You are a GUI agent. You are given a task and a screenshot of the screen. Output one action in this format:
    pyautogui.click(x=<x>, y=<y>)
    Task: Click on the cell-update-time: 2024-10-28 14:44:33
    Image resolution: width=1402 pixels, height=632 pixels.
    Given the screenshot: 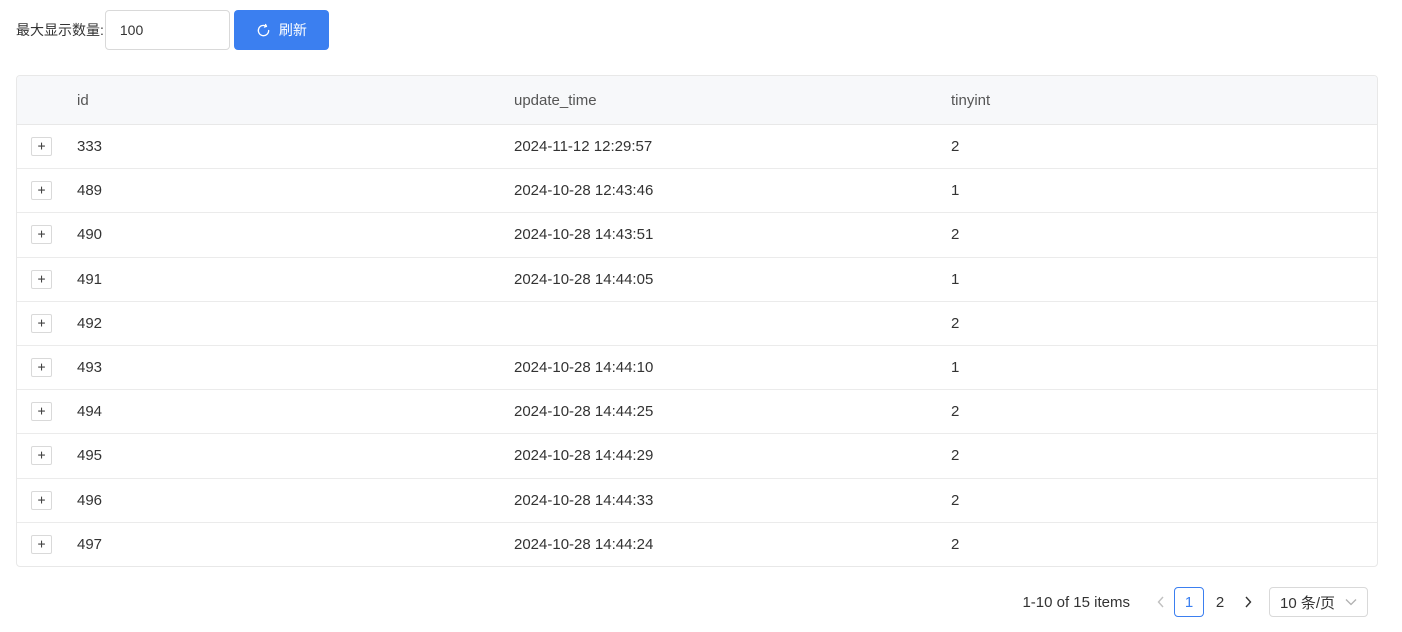 What is the action you would take?
    pyautogui.click(x=584, y=500)
    